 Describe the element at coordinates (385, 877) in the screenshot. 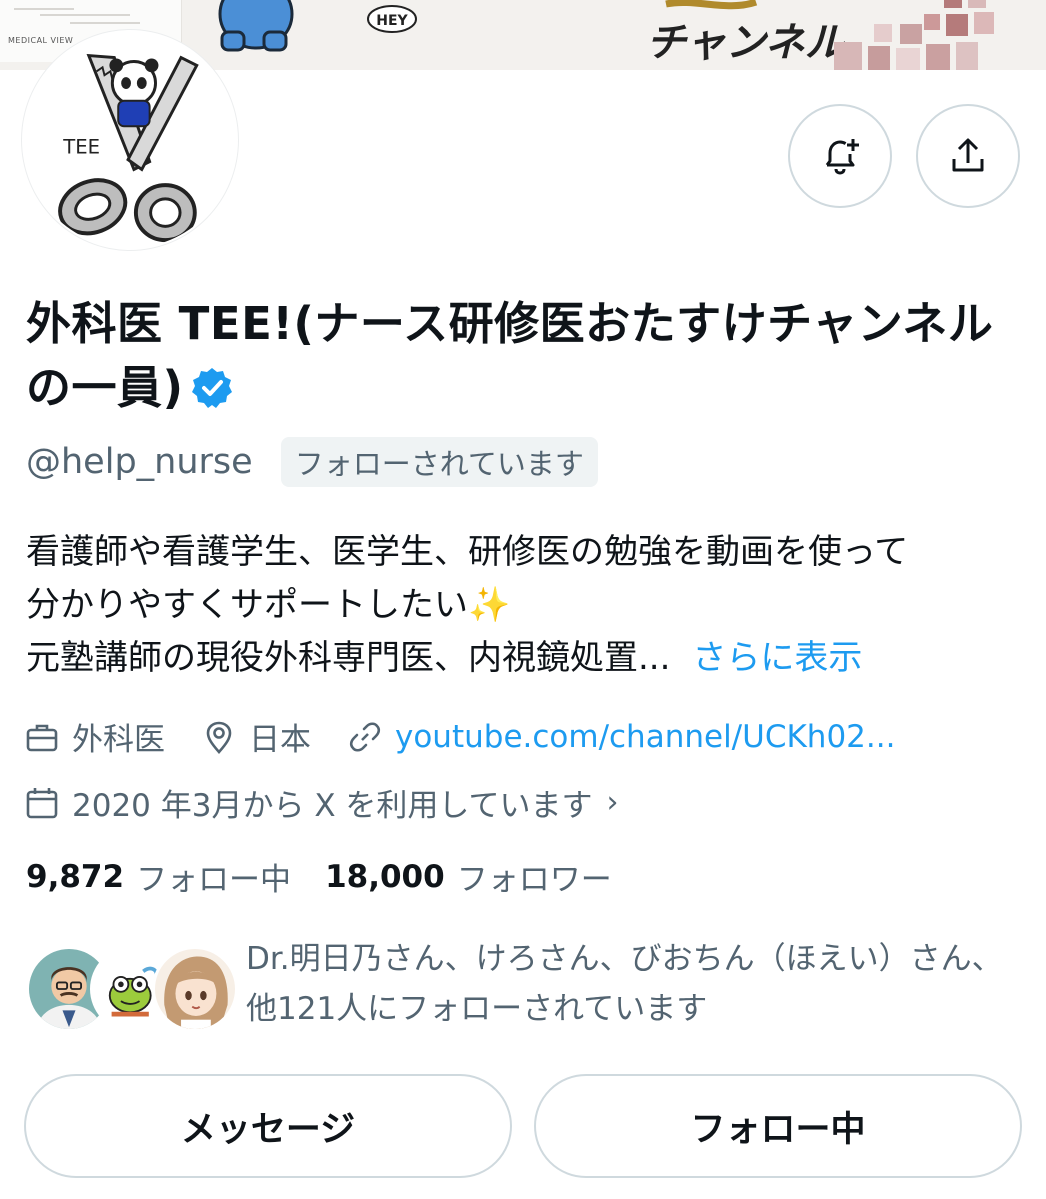

I see `followers-count: 18,000` at that location.